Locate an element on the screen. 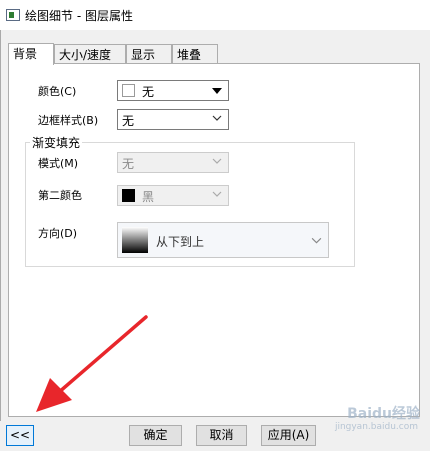  tab-stacking: 堆叠 is located at coordinates (195, 53).